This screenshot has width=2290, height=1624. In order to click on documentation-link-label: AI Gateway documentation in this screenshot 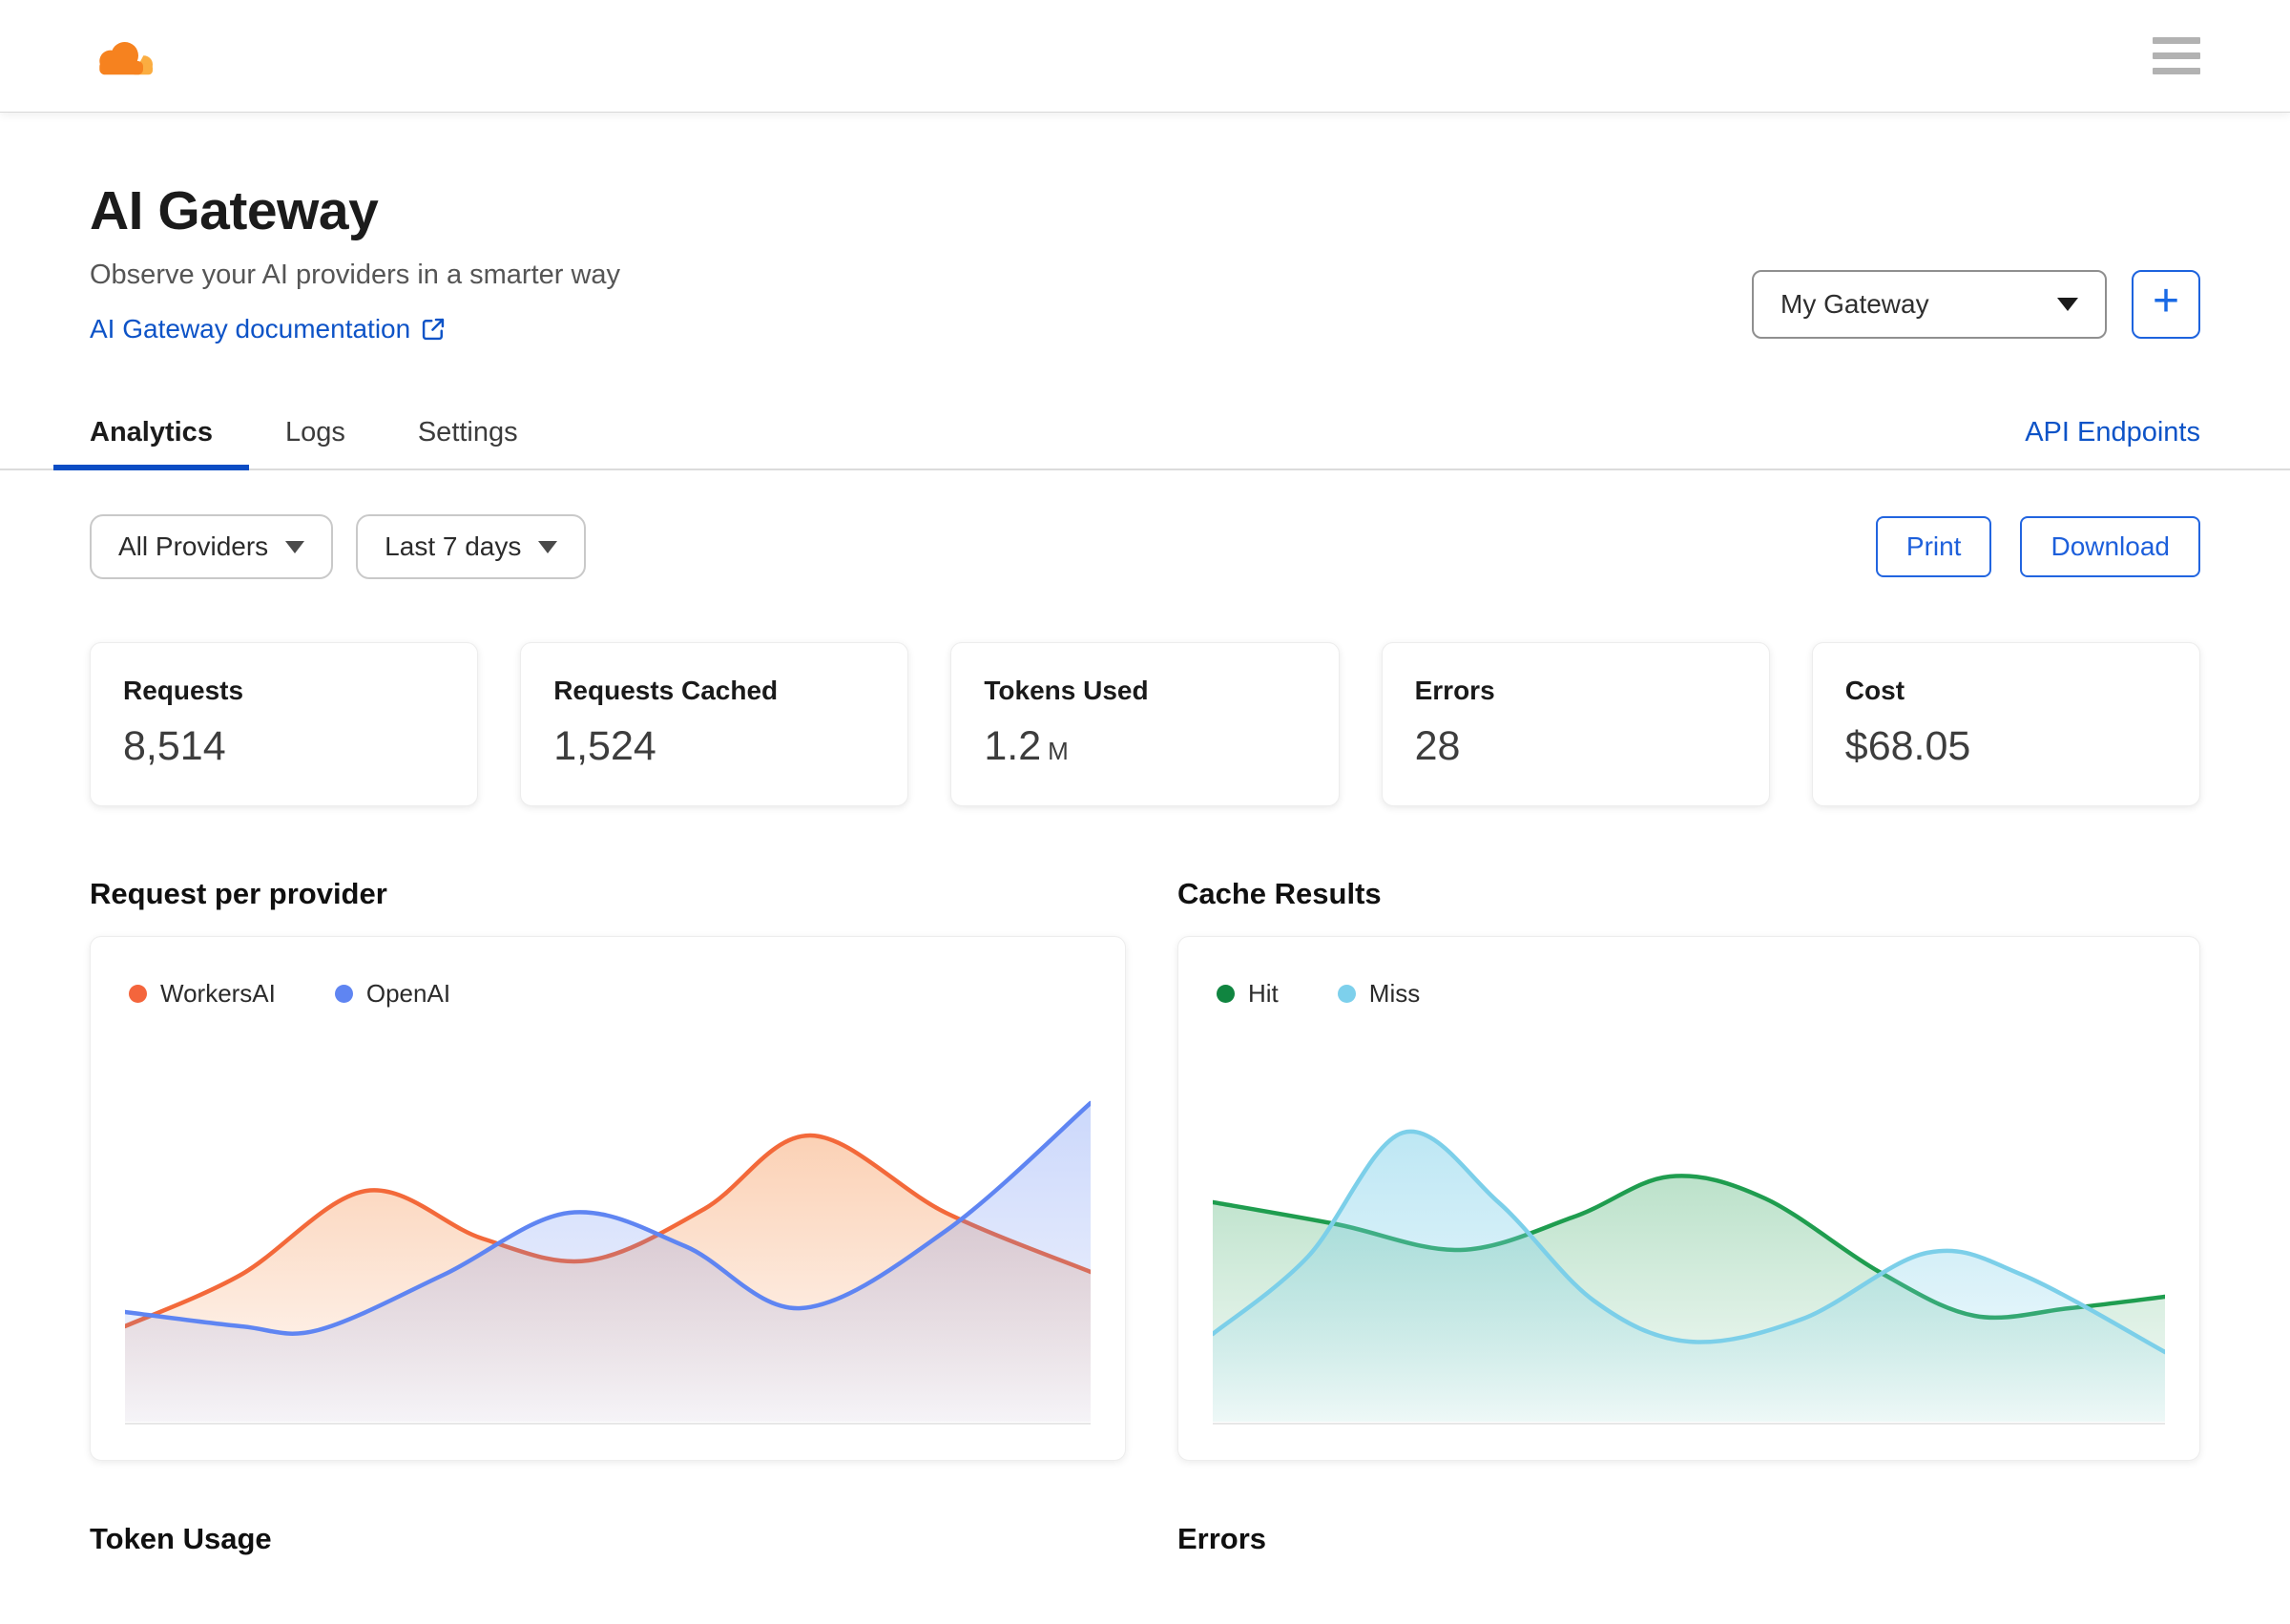, I will do `click(251, 329)`.